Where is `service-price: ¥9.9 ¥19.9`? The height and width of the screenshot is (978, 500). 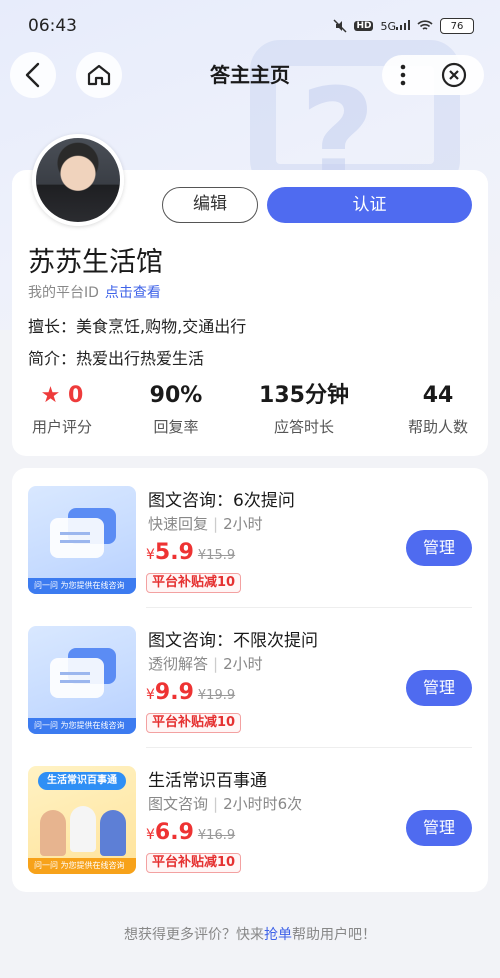
service-price: ¥9.9 ¥19.9 is located at coordinates (190, 692).